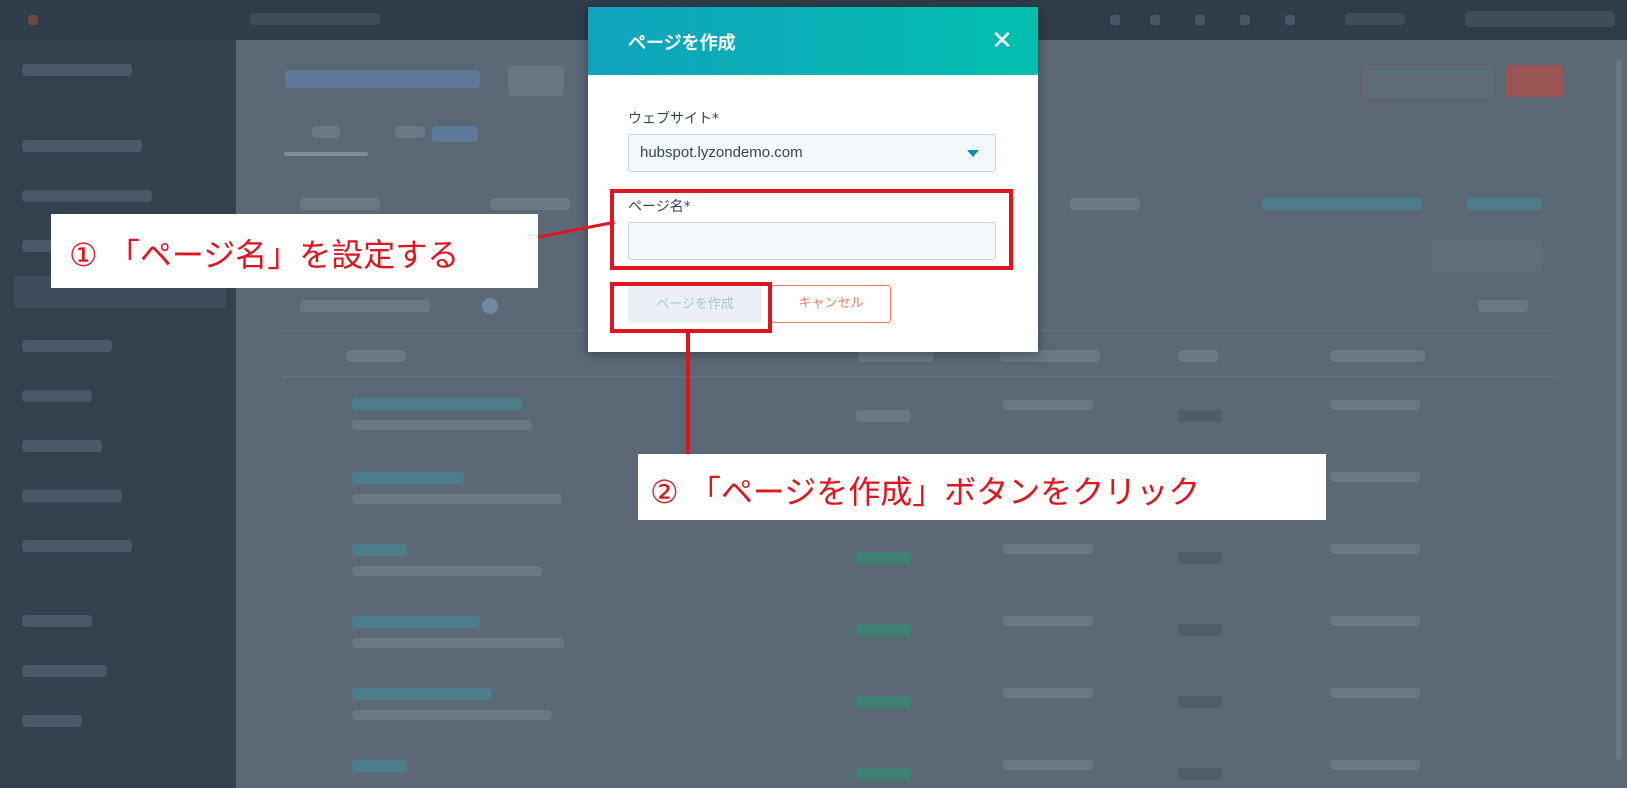 The image size is (1627, 788). Describe the element at coordinates (812, 153) in the screenshot. I see `website-select: hubspot.lyzondemo.com` at that location.